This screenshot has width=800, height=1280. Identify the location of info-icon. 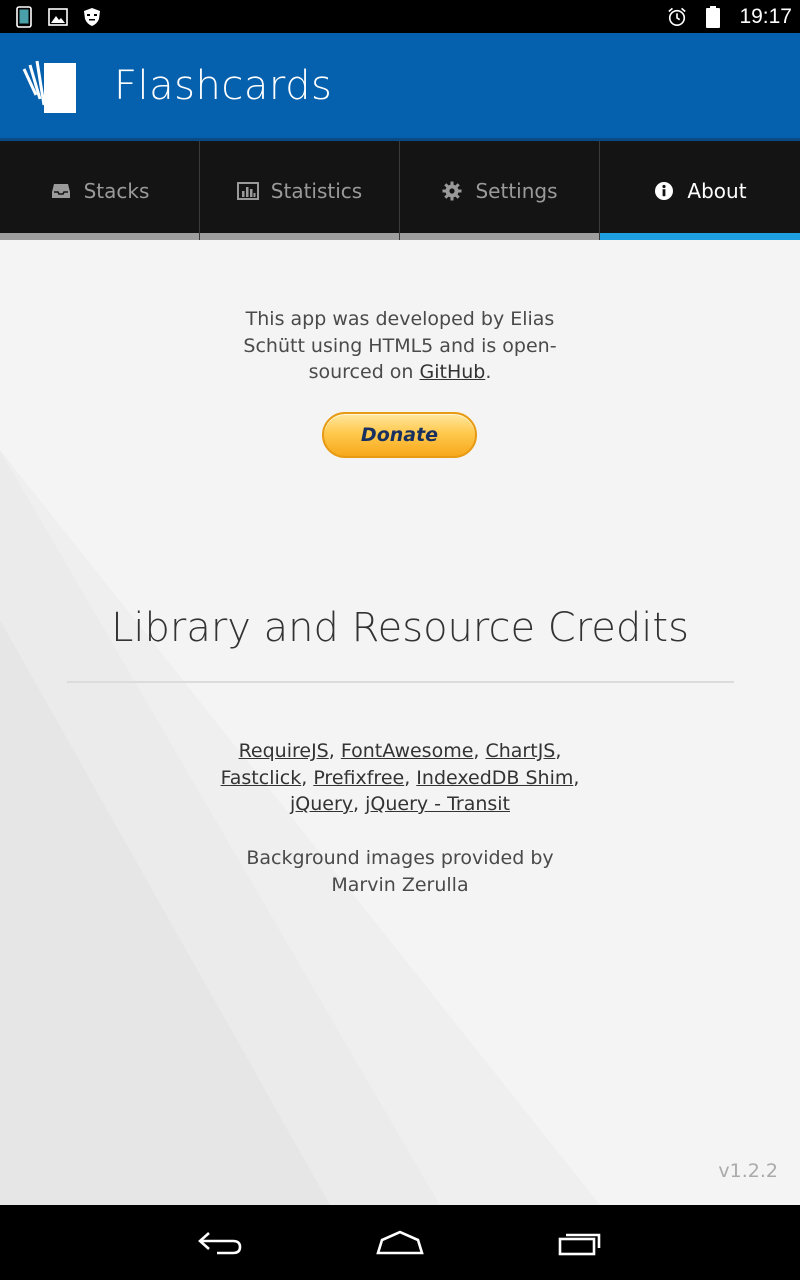
(664, 191).